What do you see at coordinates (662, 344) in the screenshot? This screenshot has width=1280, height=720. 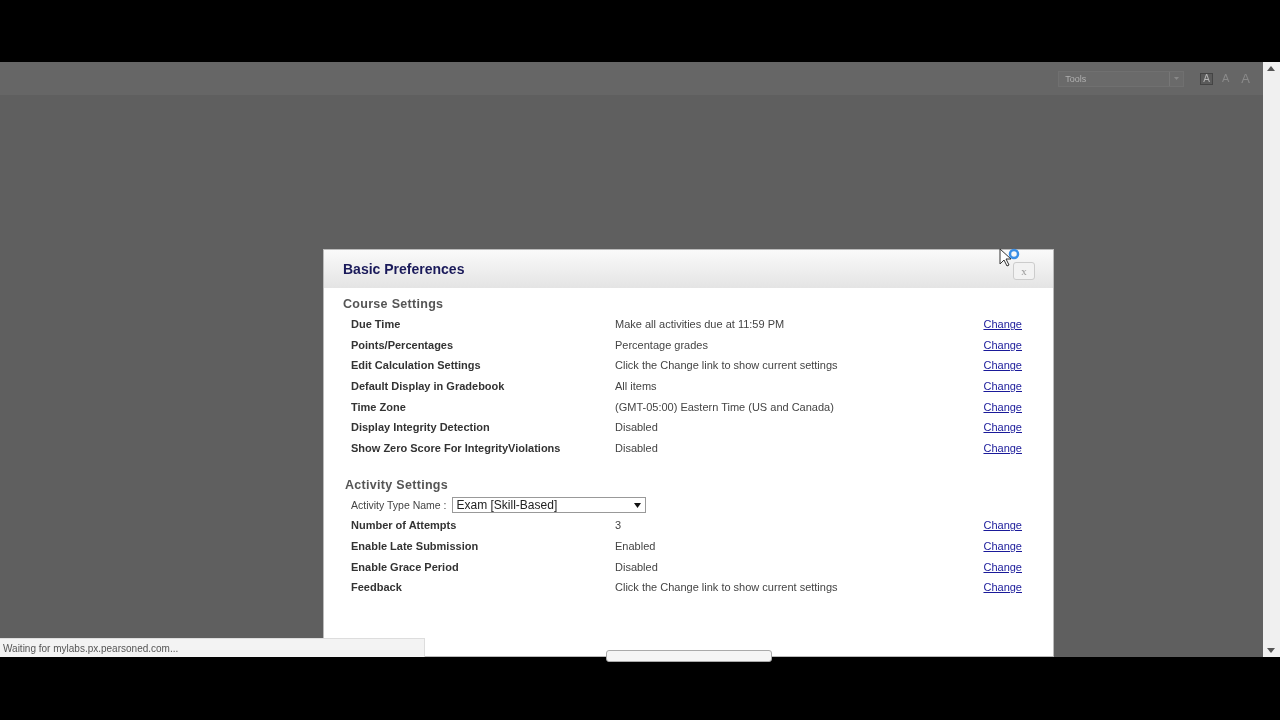 I see `setting-value: Percentage grades` at bounding box center [662, 344].